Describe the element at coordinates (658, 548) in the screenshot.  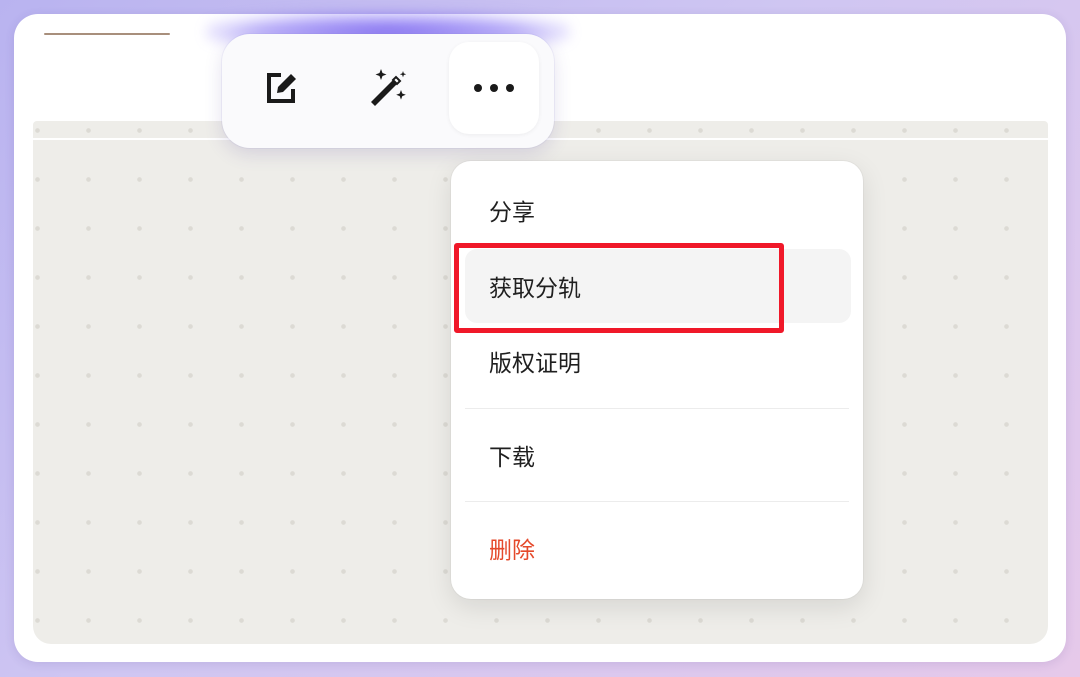
I see `menu-item-delete: 删除` at that location.